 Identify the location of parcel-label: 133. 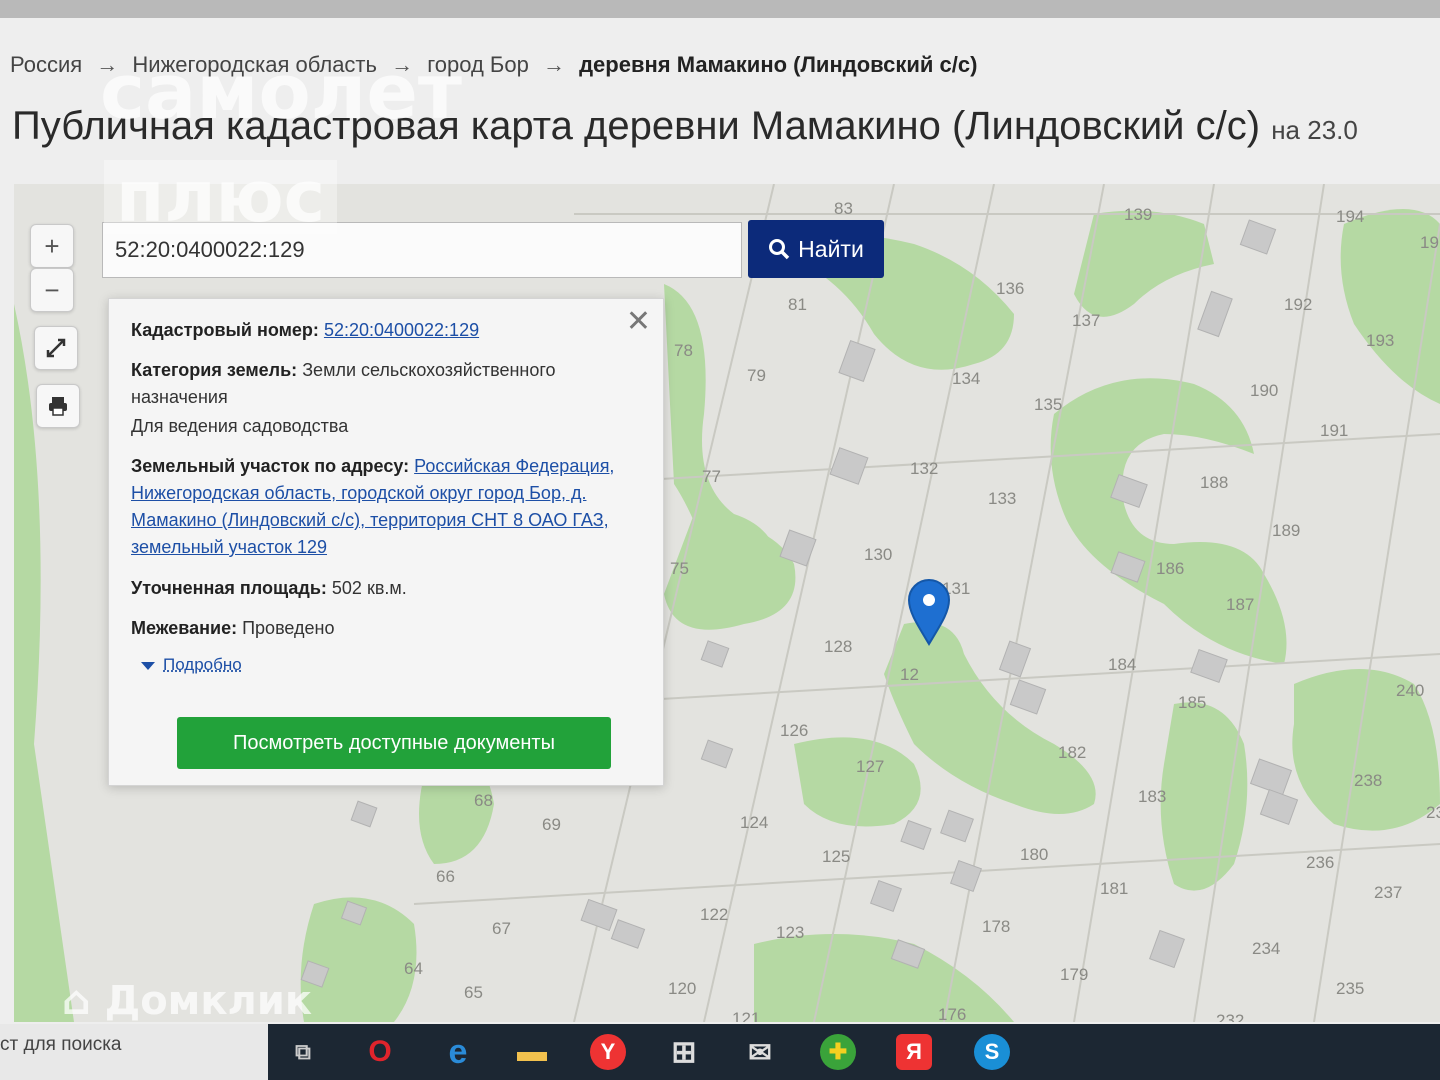
(1002, 498).